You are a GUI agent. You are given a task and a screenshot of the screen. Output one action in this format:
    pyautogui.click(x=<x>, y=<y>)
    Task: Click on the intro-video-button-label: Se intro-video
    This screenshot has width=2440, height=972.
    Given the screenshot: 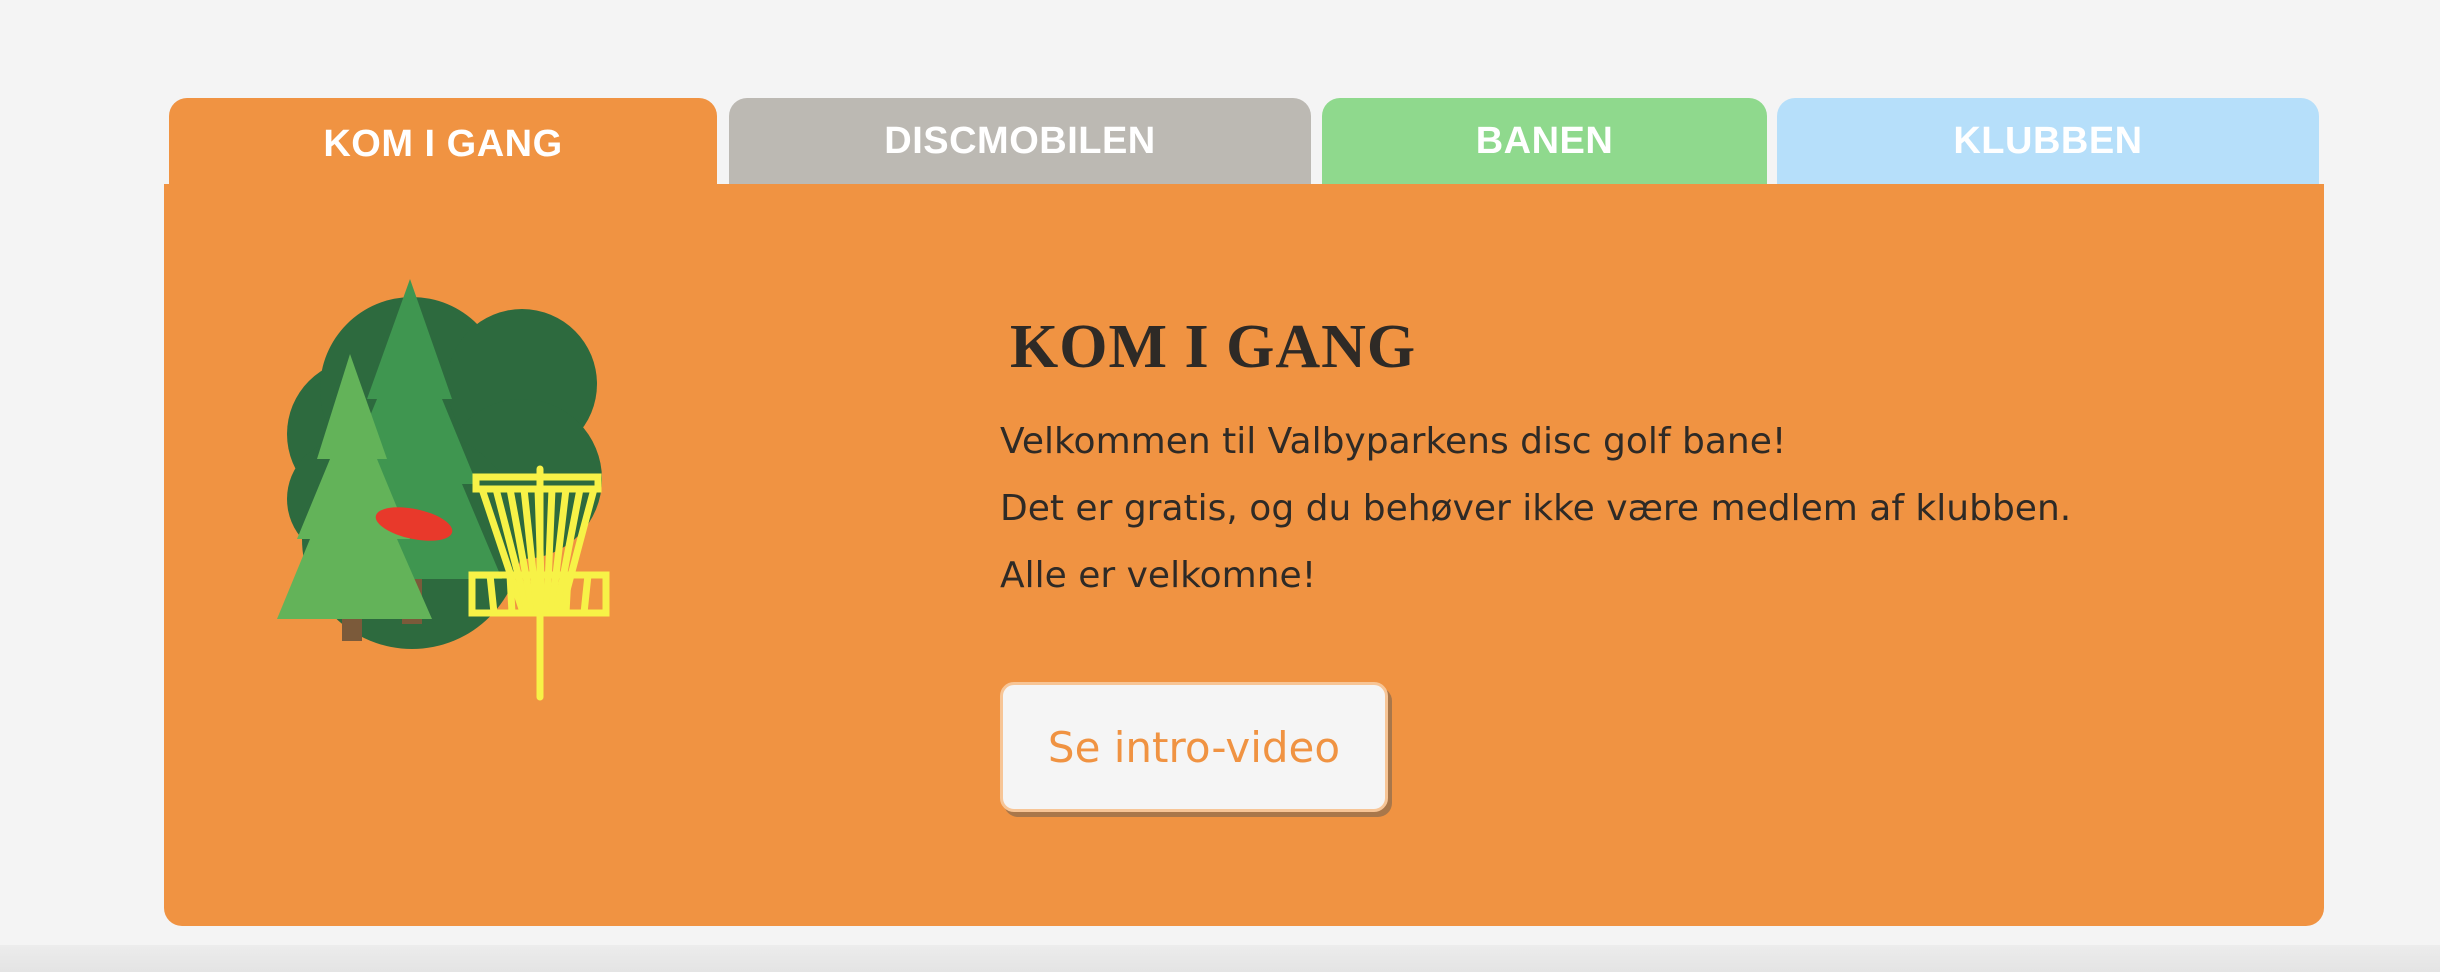 What is the action you would take?
    pyautogui.click(x=1194, y=747)
    